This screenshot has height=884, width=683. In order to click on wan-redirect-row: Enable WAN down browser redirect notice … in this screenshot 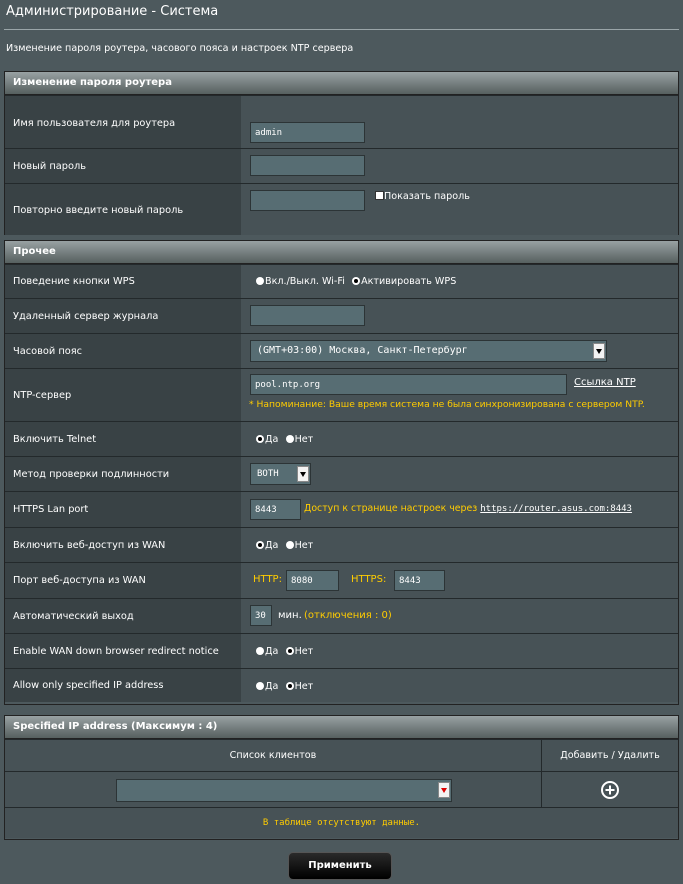, I will do `click(341, 650)`.